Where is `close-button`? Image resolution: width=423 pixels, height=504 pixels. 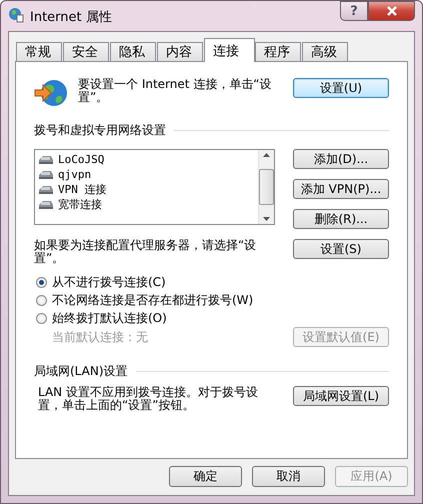
close-button is located at coordinates (391, 11).